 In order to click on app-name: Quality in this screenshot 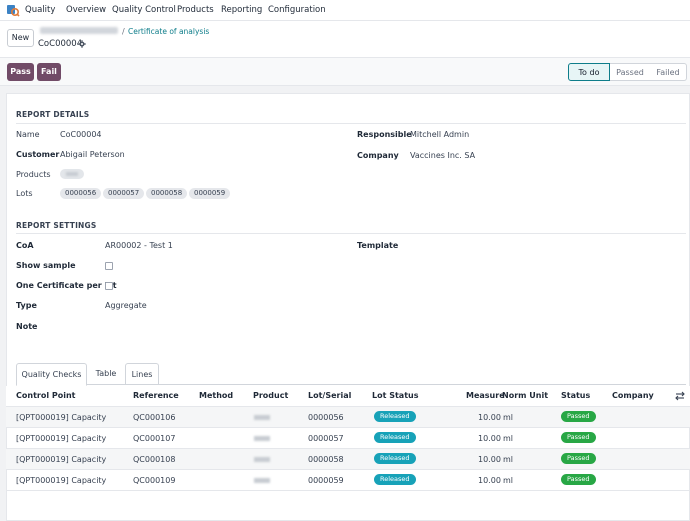, I will do `click(40, 10)`.